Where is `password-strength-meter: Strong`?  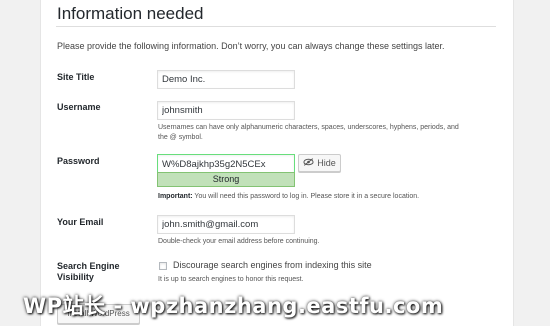
password-strength-meter: Strong is located at coordinates (226, 179).